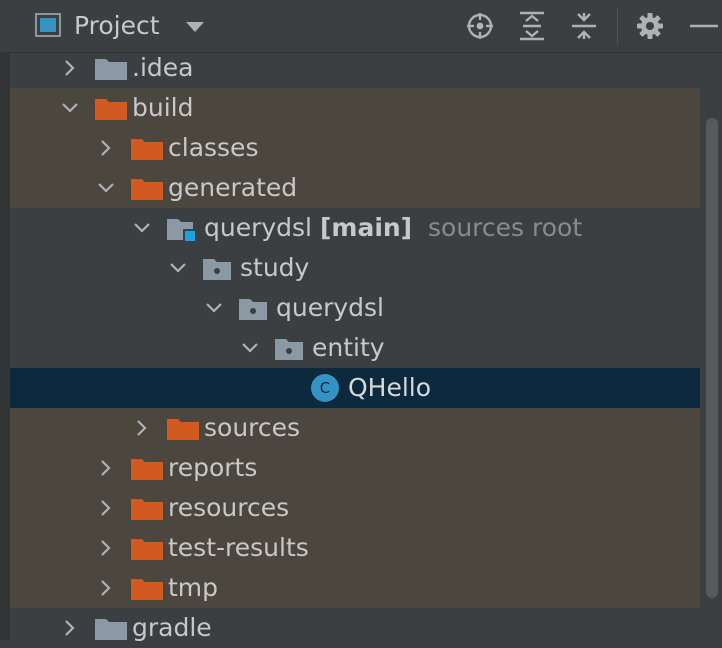 This screenshot has width=722, height=648. I want to click on tree-item-reports: reports, so click(355, 468).